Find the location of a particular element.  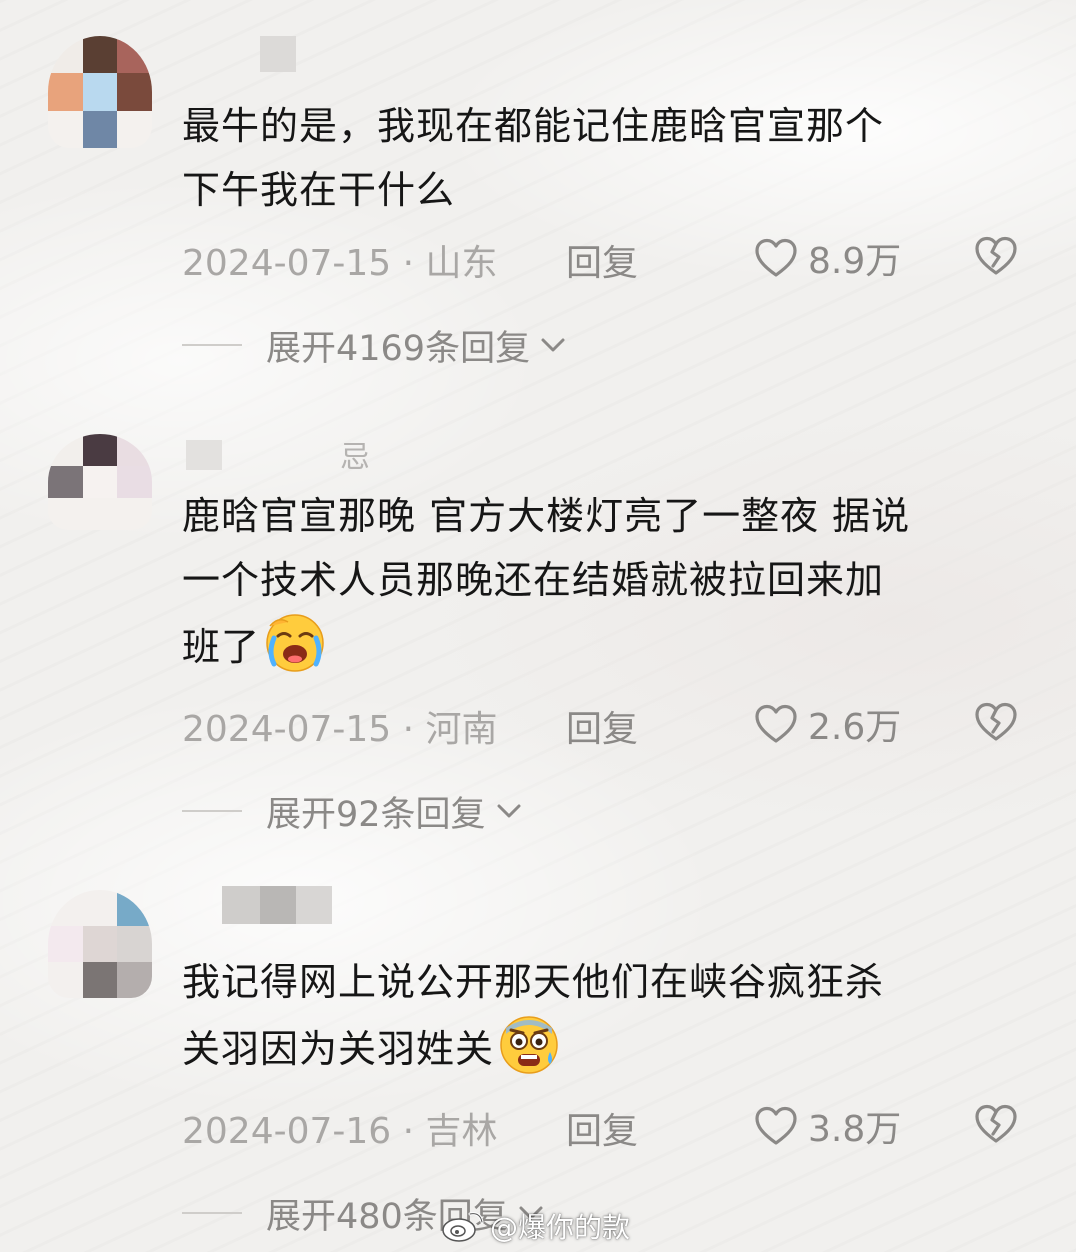

comment-text: 最牛的是，我现在都能记住鹿晗官宣那个 下午我在干什么 is located at coordinates (607, 158).